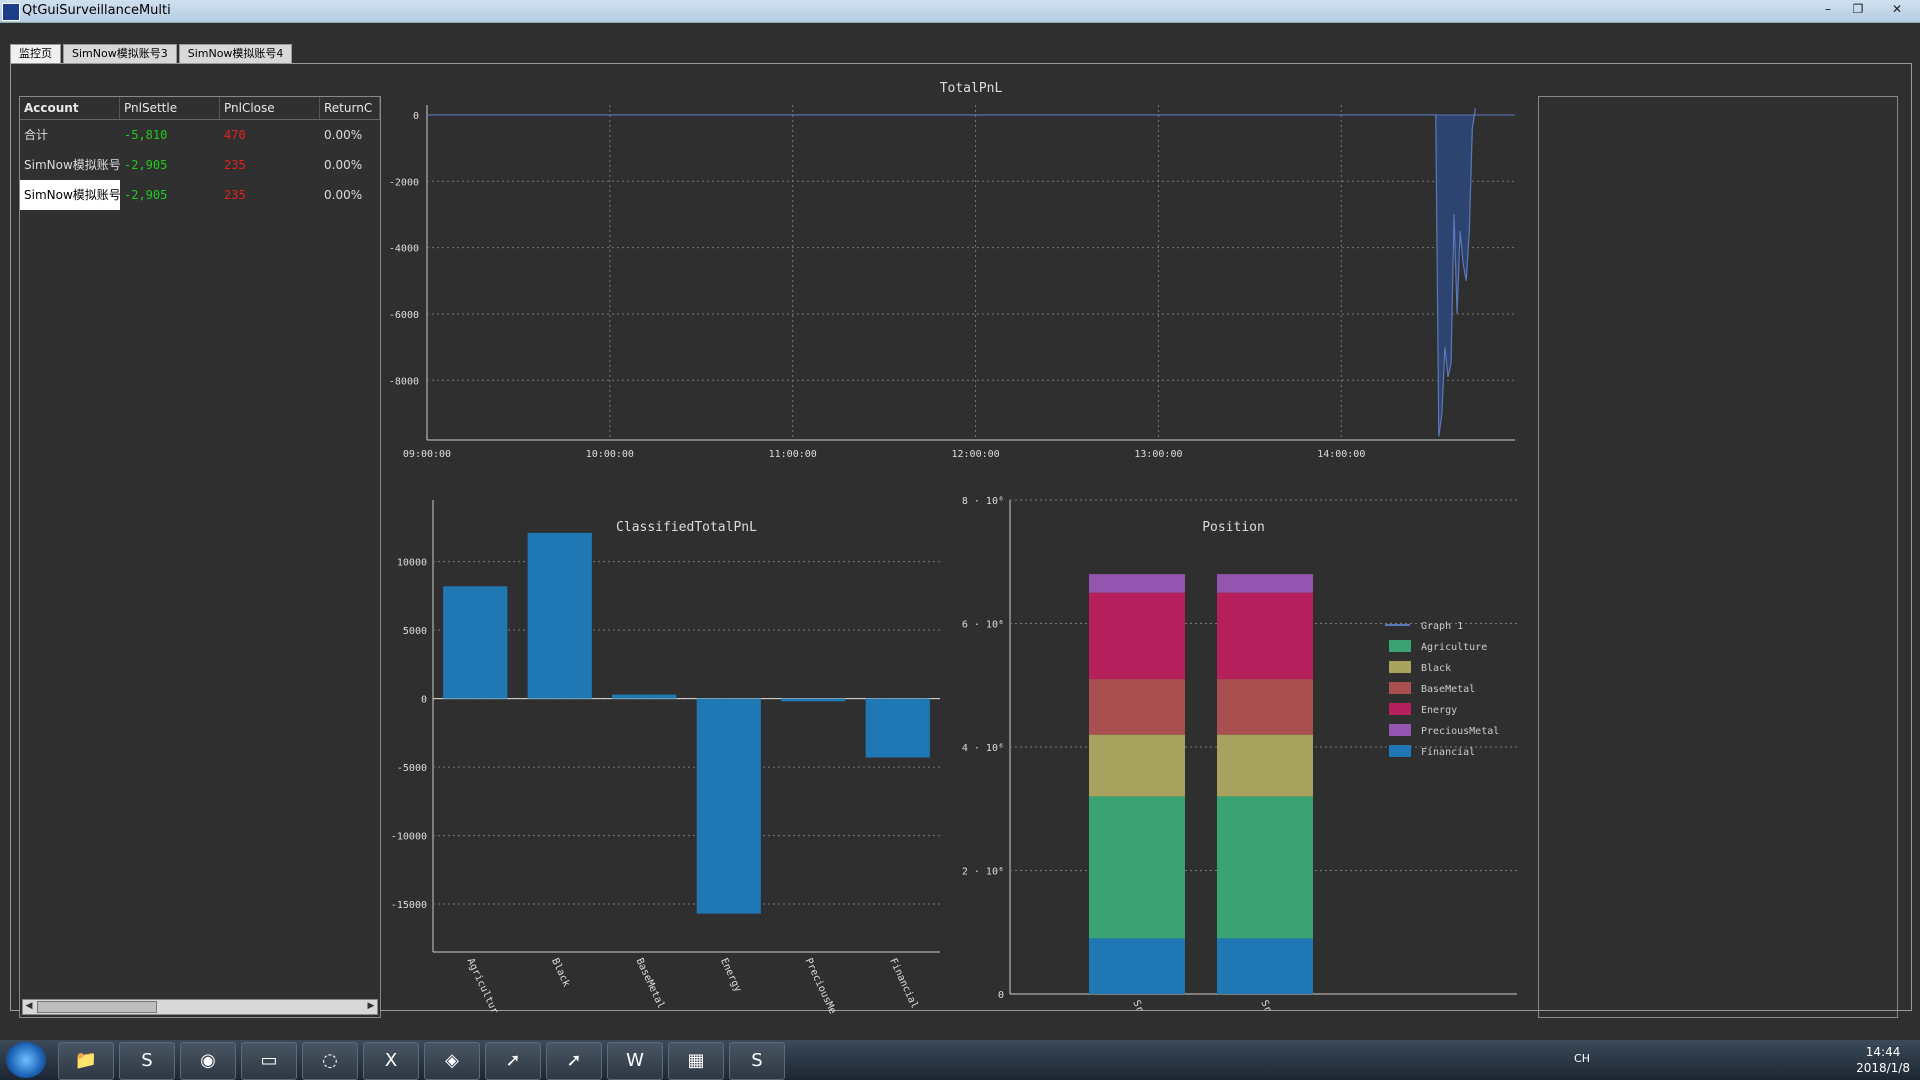 This screenshot has height=1080, width=1920. I want to click on y-tick-label: 4 · 10⁶, so click(983, 748).